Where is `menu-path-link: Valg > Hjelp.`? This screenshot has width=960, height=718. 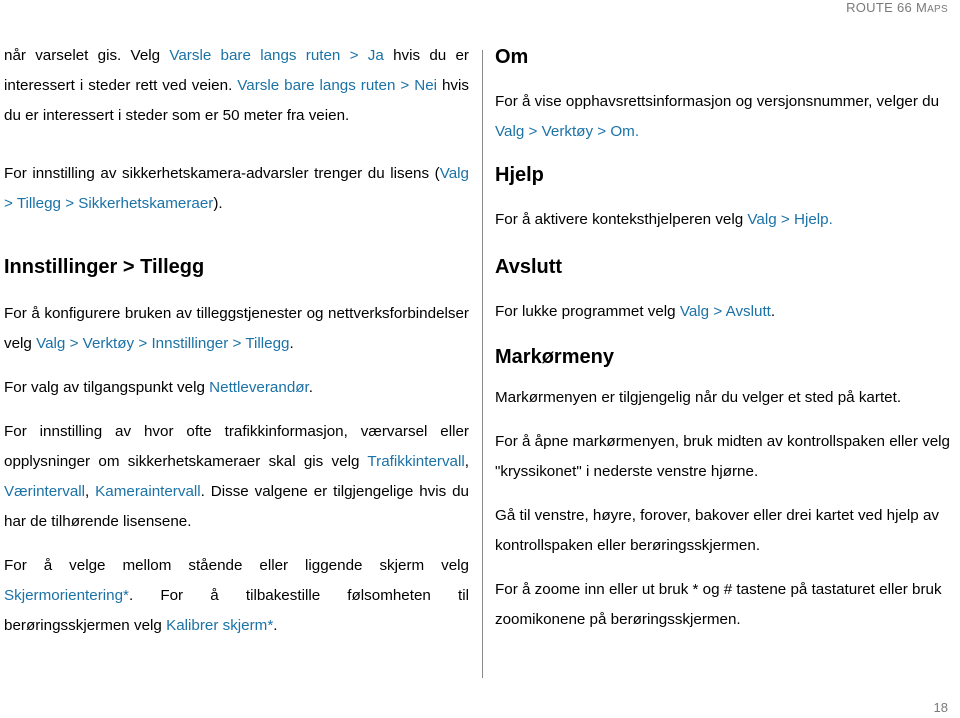
menu-path-link: Valg > Hjelp. is located at coordinates (789, 219).